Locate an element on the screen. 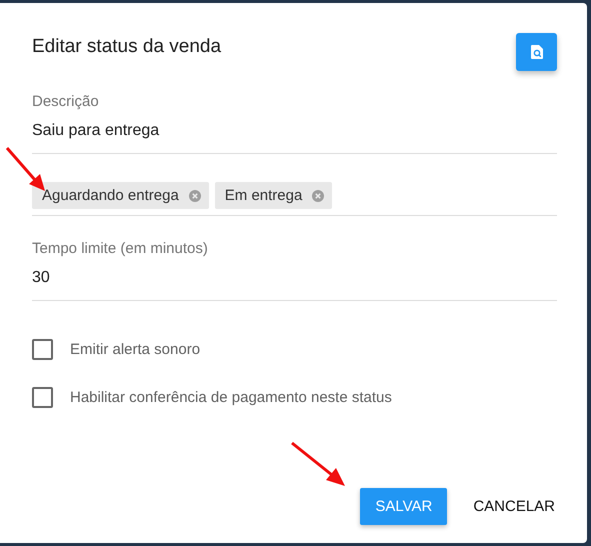 This screenshot has height=546, width=591. field-label: Tempo limite (em minutos) is located at coordinates (120, 248).